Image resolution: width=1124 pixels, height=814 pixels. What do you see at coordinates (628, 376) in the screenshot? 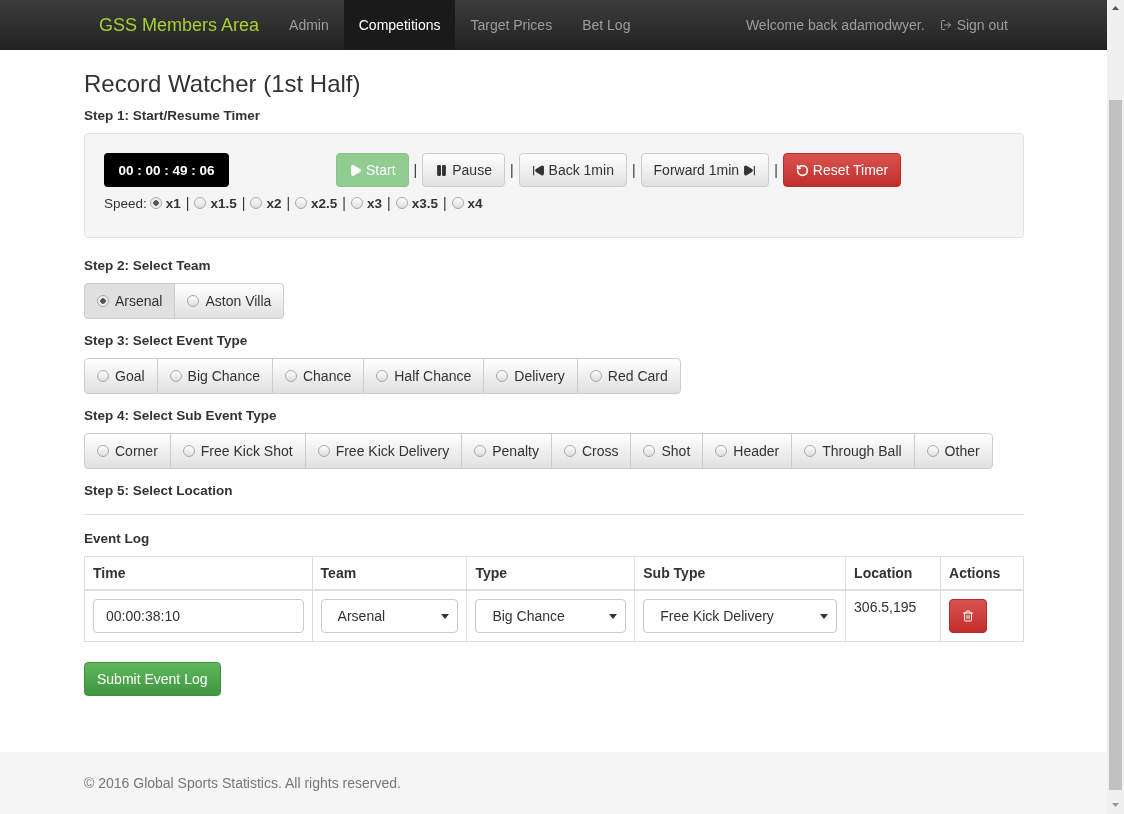
I see `option-button: Red Card` at bounding box center [628, 376].